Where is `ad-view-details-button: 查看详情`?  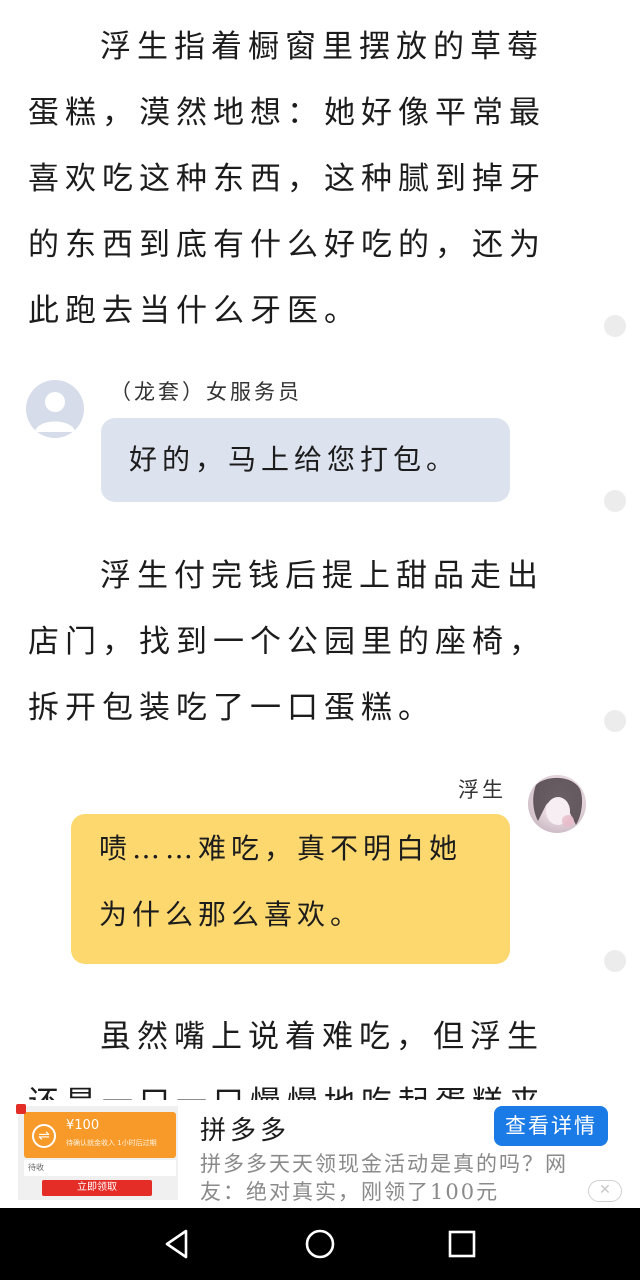
ad-view-details-button: 查看详情 is located at coordinates (551, 1126).